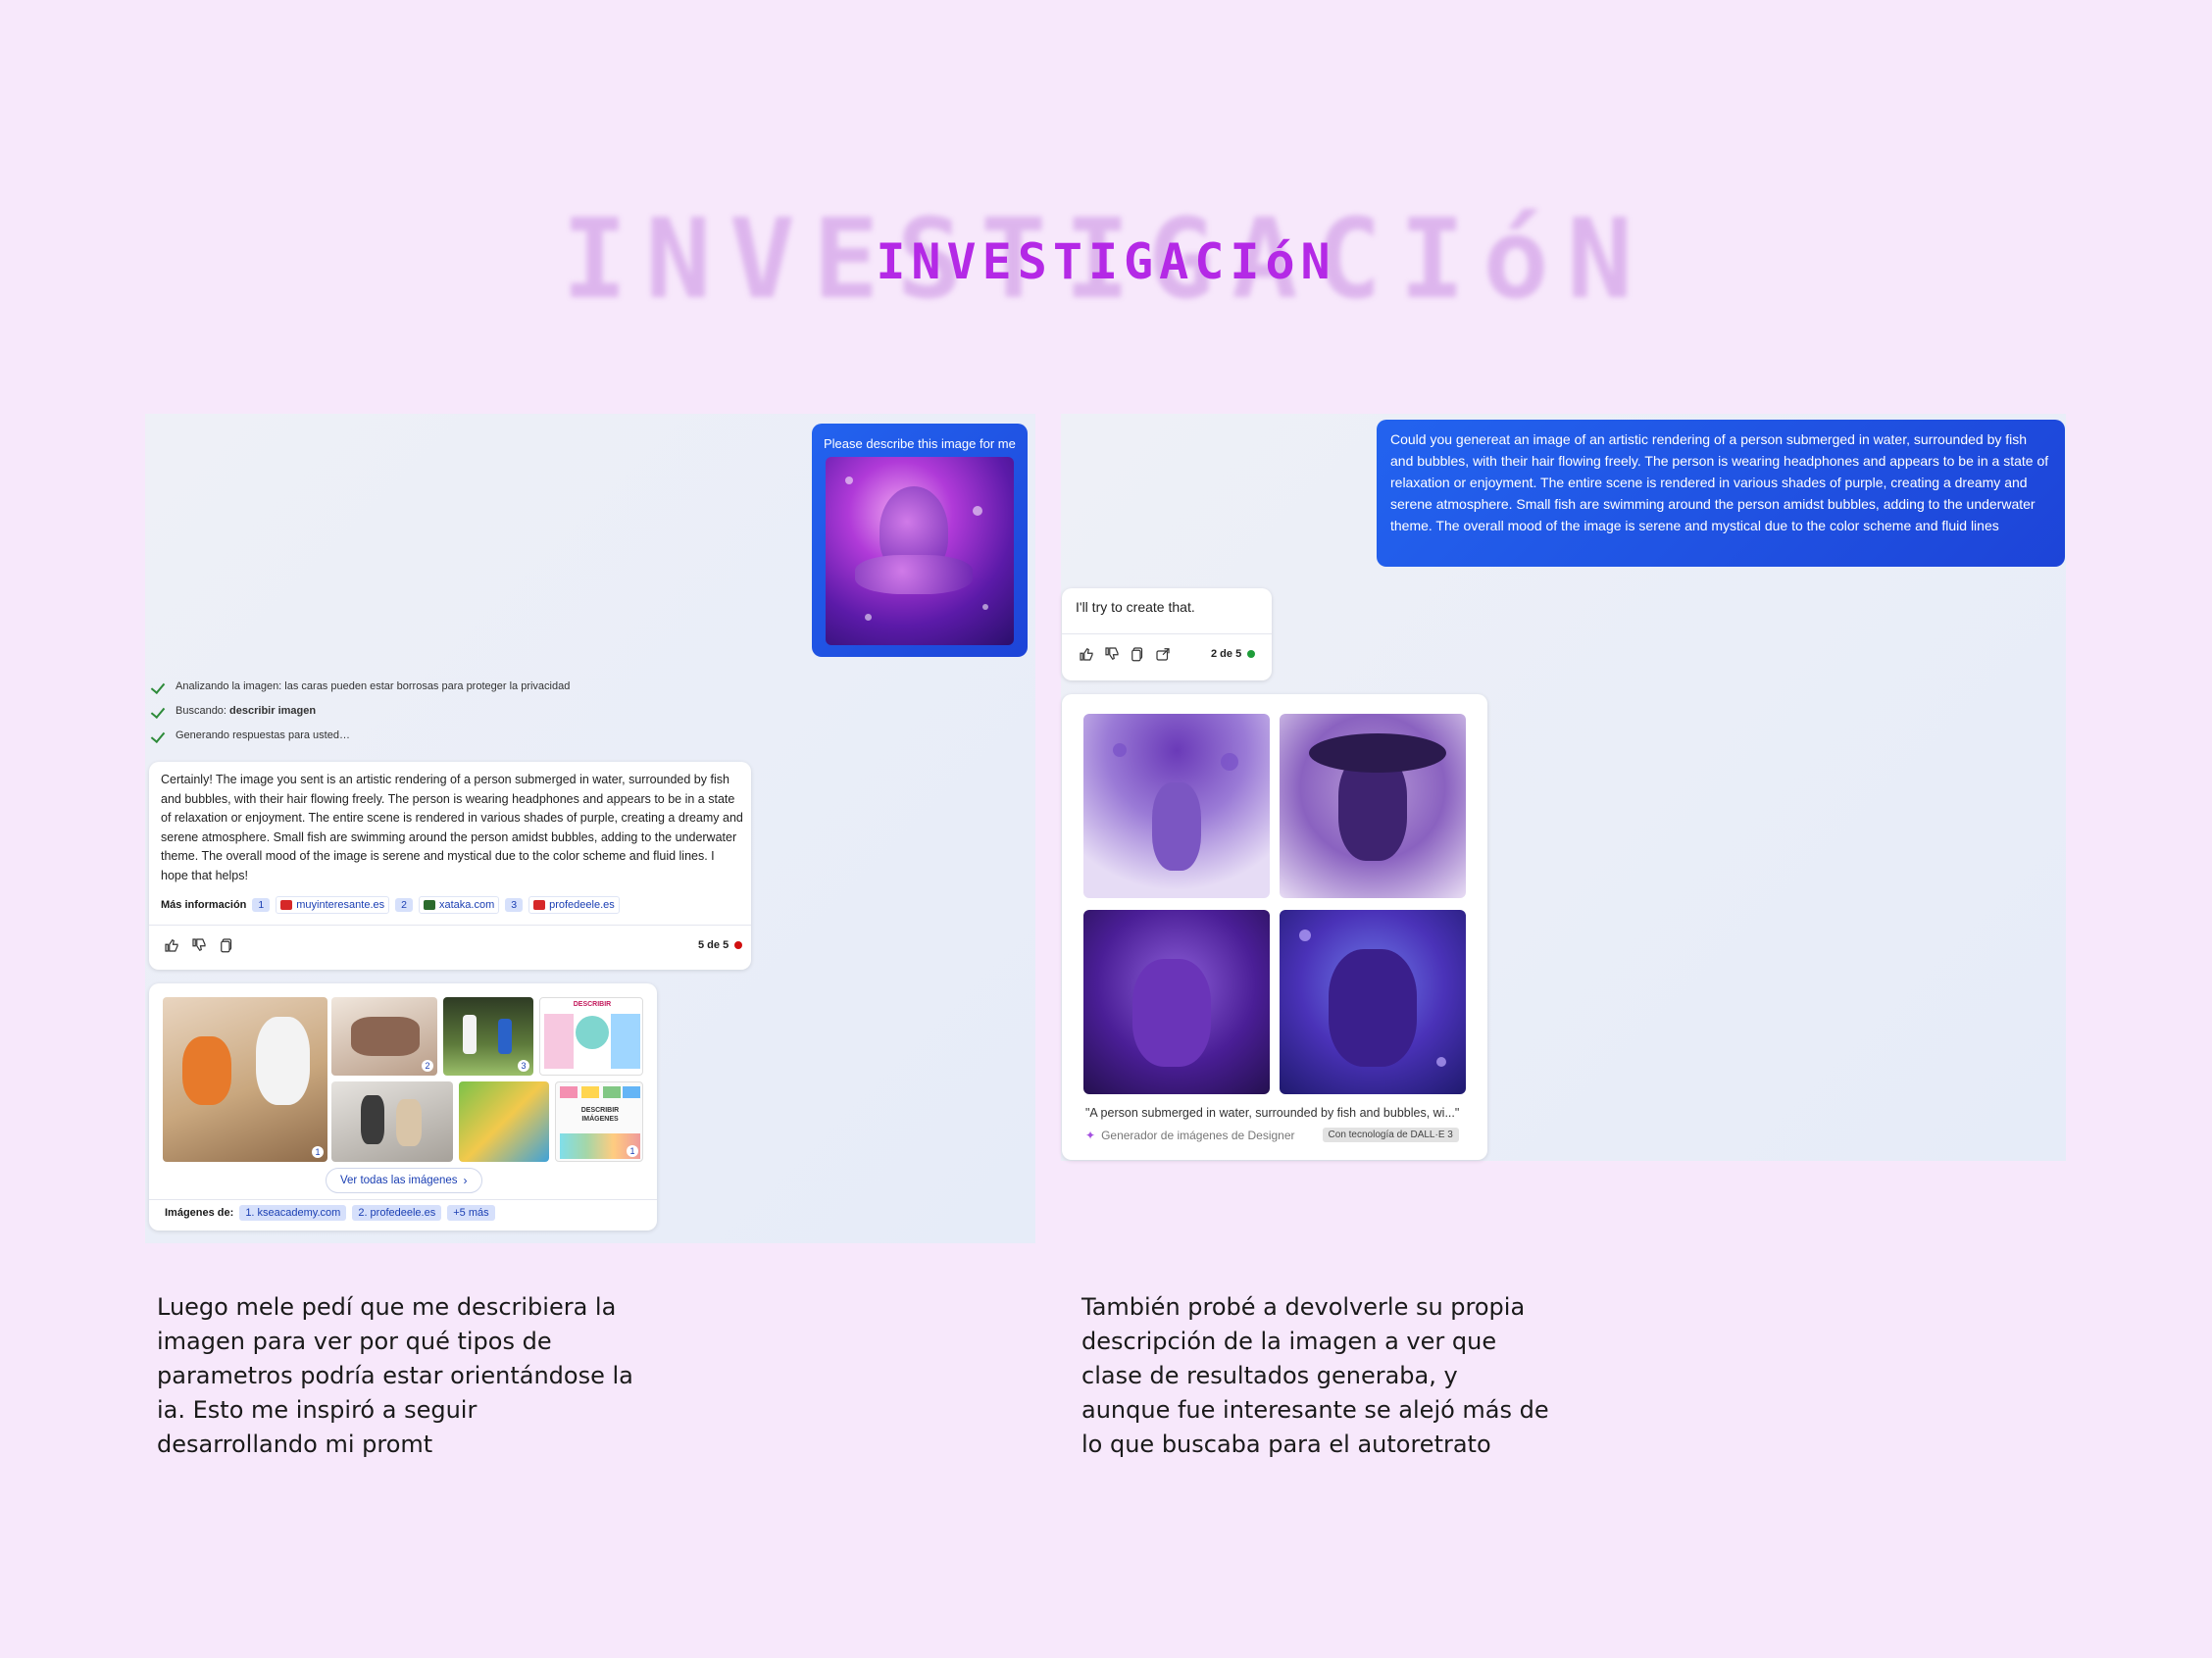  I want to click on image-result-3: 3, so click(488, 1036).